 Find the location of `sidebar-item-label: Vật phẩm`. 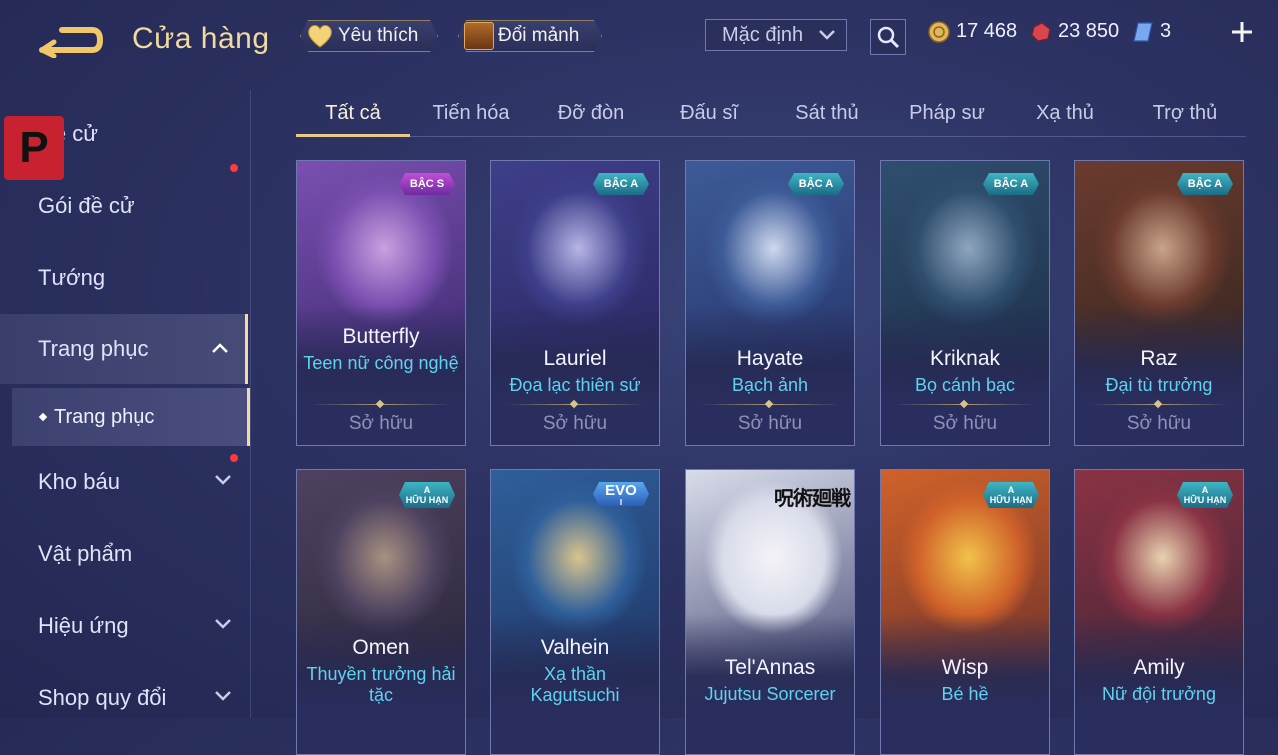

sidebar-item-label: Vật phẩm is located at coordinates (85, 553).